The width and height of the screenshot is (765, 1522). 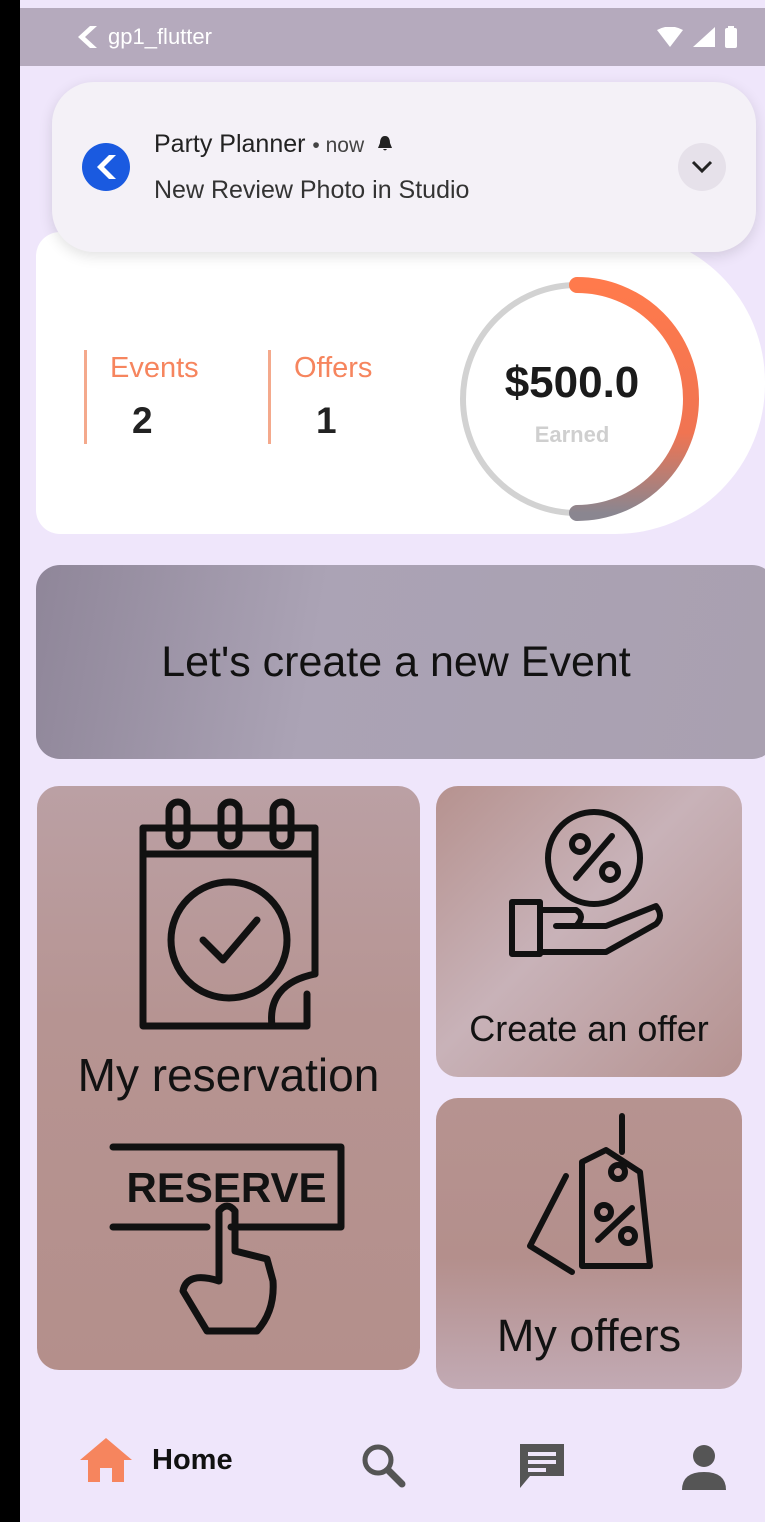 I want to click on create-offer-label: Create an offer, so click(x=589, y=1028).